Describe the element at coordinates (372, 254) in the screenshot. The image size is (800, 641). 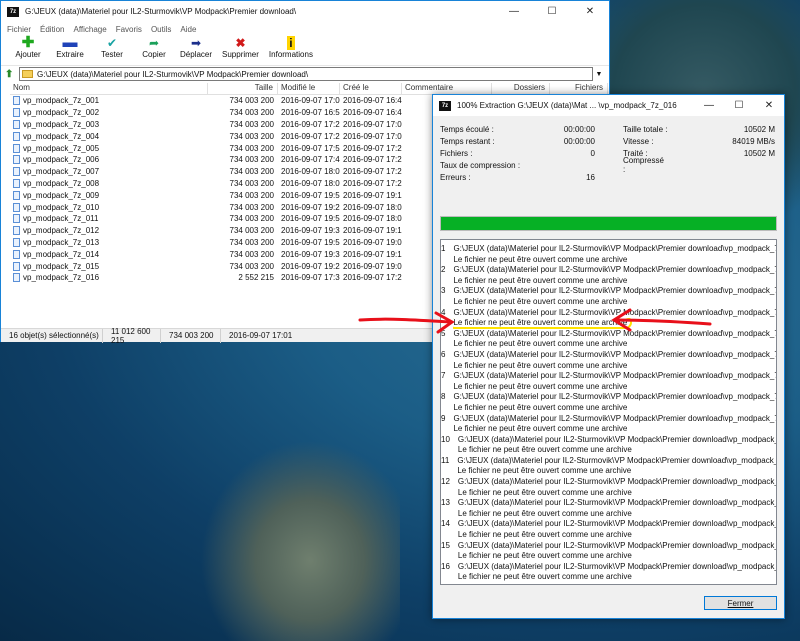
I see `file-created: 2016-09-07 19:17` at that location.